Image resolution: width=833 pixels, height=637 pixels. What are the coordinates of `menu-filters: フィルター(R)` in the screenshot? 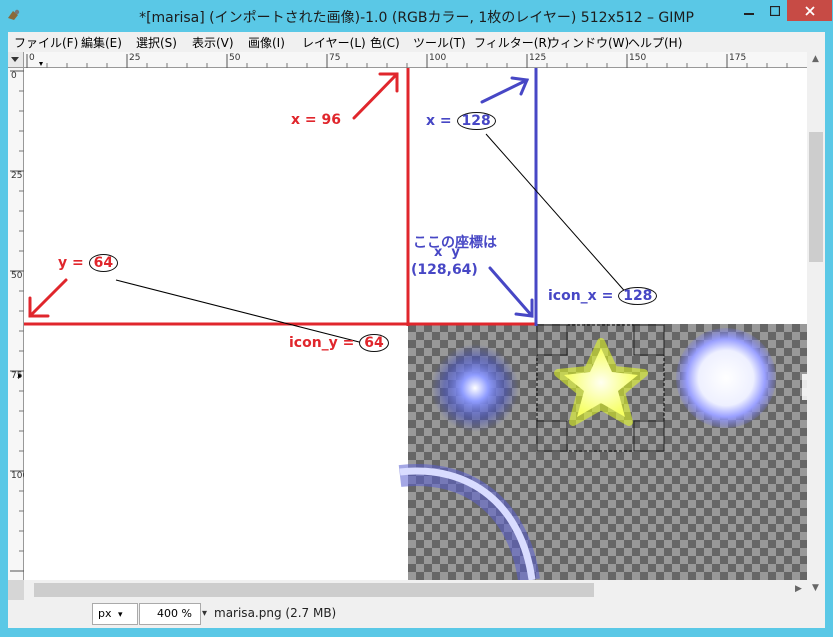 It's located at (512, 42).